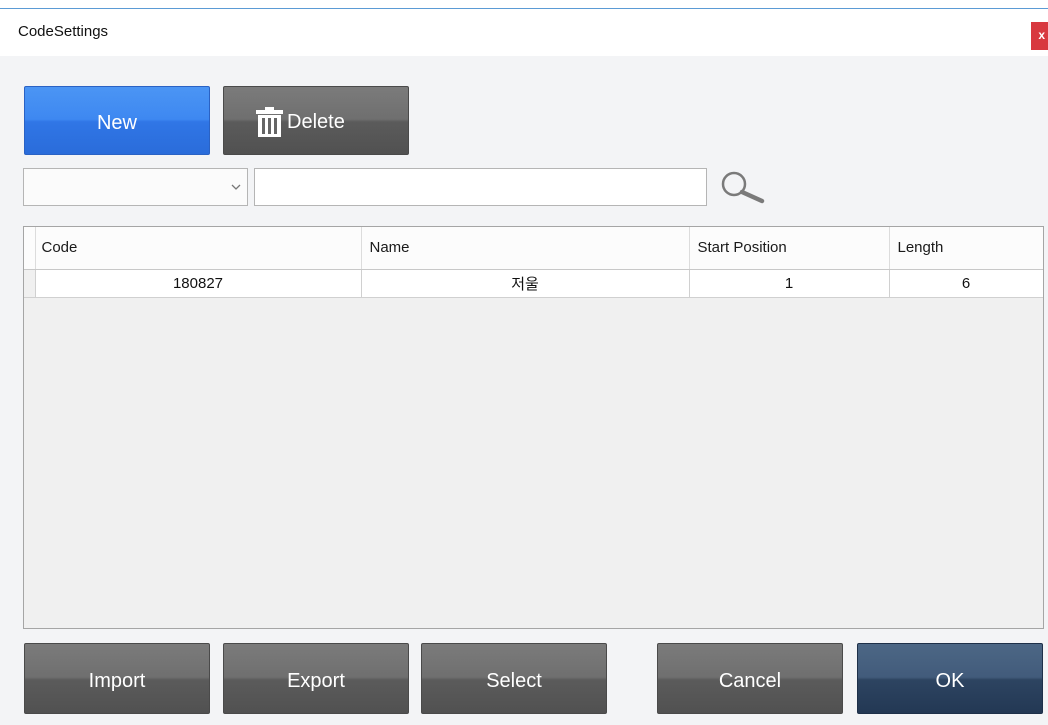 The width and height of the screenshot is (1048, 725). What do you see at coordinates (30, 283) in the screenshot?
I see `row-header-cell` at bounding box center [30, 283].